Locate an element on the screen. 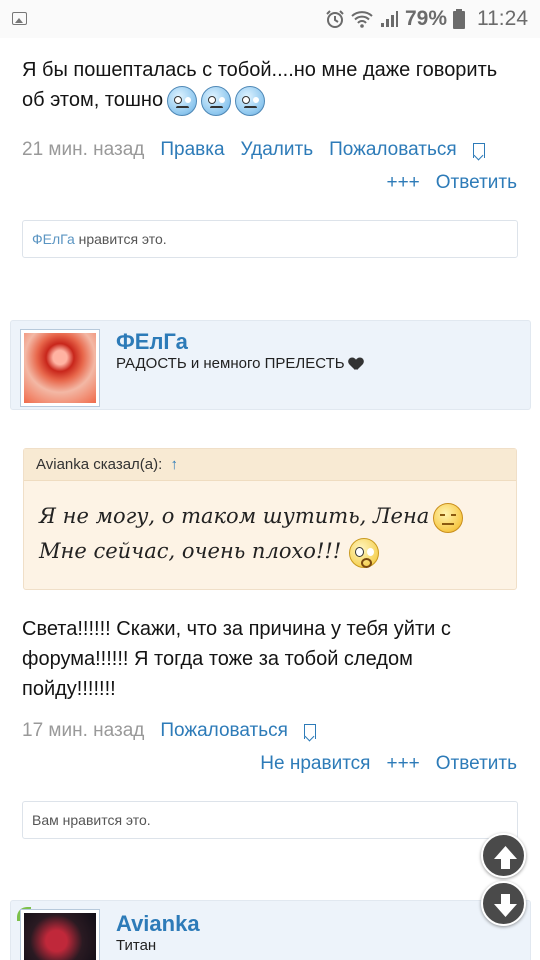  scroll-up-button is located at coordinates (503, 855).